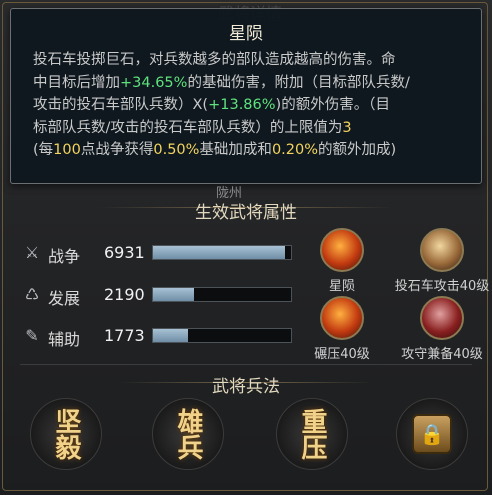 This screenshot has width=492, height=495. What do you see at coordinates (214, 60) in the screenshot?
I see `tooltip-line: 投石车投掷巨石，对兵数越多的部队造成越高的伤害。命` at bounding box center [214, 60].